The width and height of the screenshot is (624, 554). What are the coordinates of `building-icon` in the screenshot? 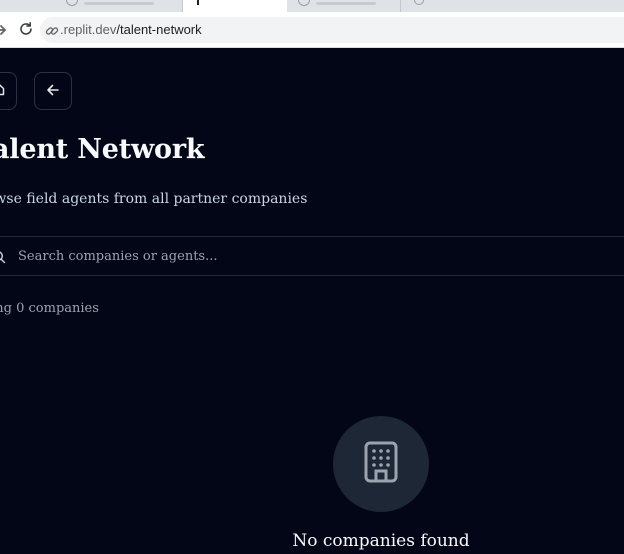 It's located at (381, 464).